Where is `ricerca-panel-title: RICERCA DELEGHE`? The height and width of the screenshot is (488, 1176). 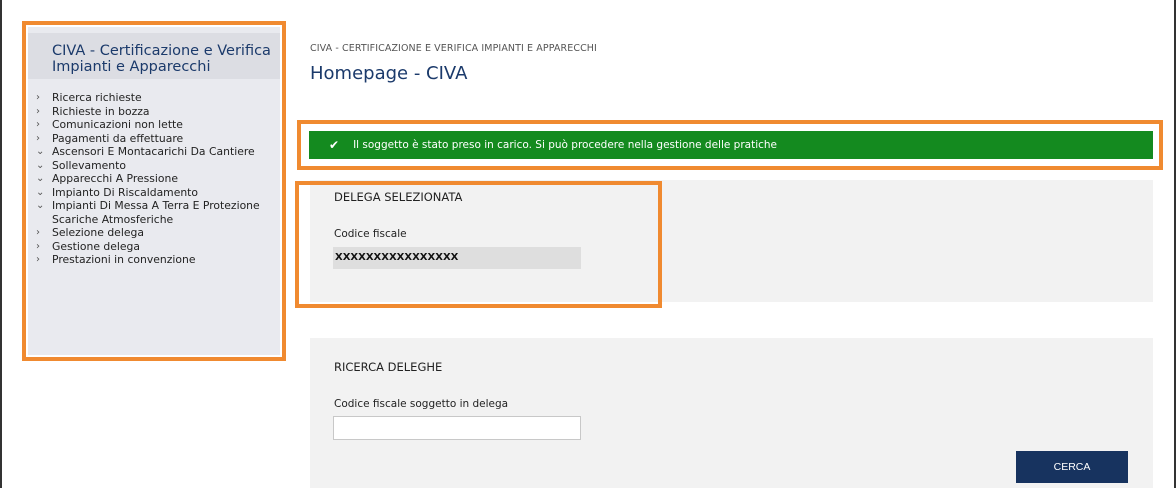 ricerca-panel-title: RICERCA DELEGHE is located at coordinates (388, 367).